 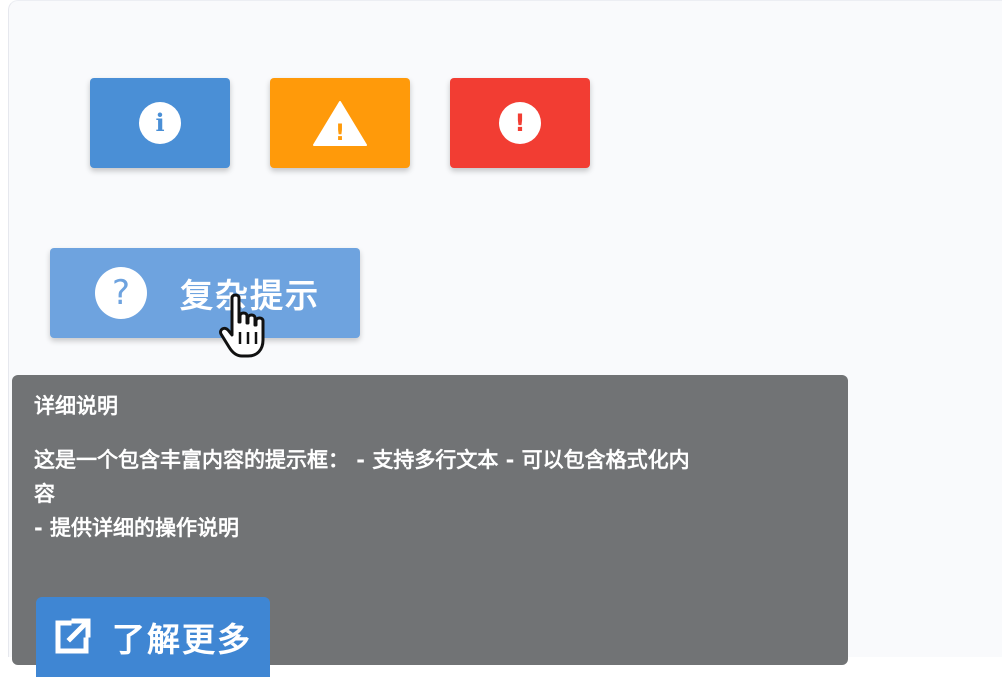 I want to click on info-icon: i, so click(x=160, y=123).